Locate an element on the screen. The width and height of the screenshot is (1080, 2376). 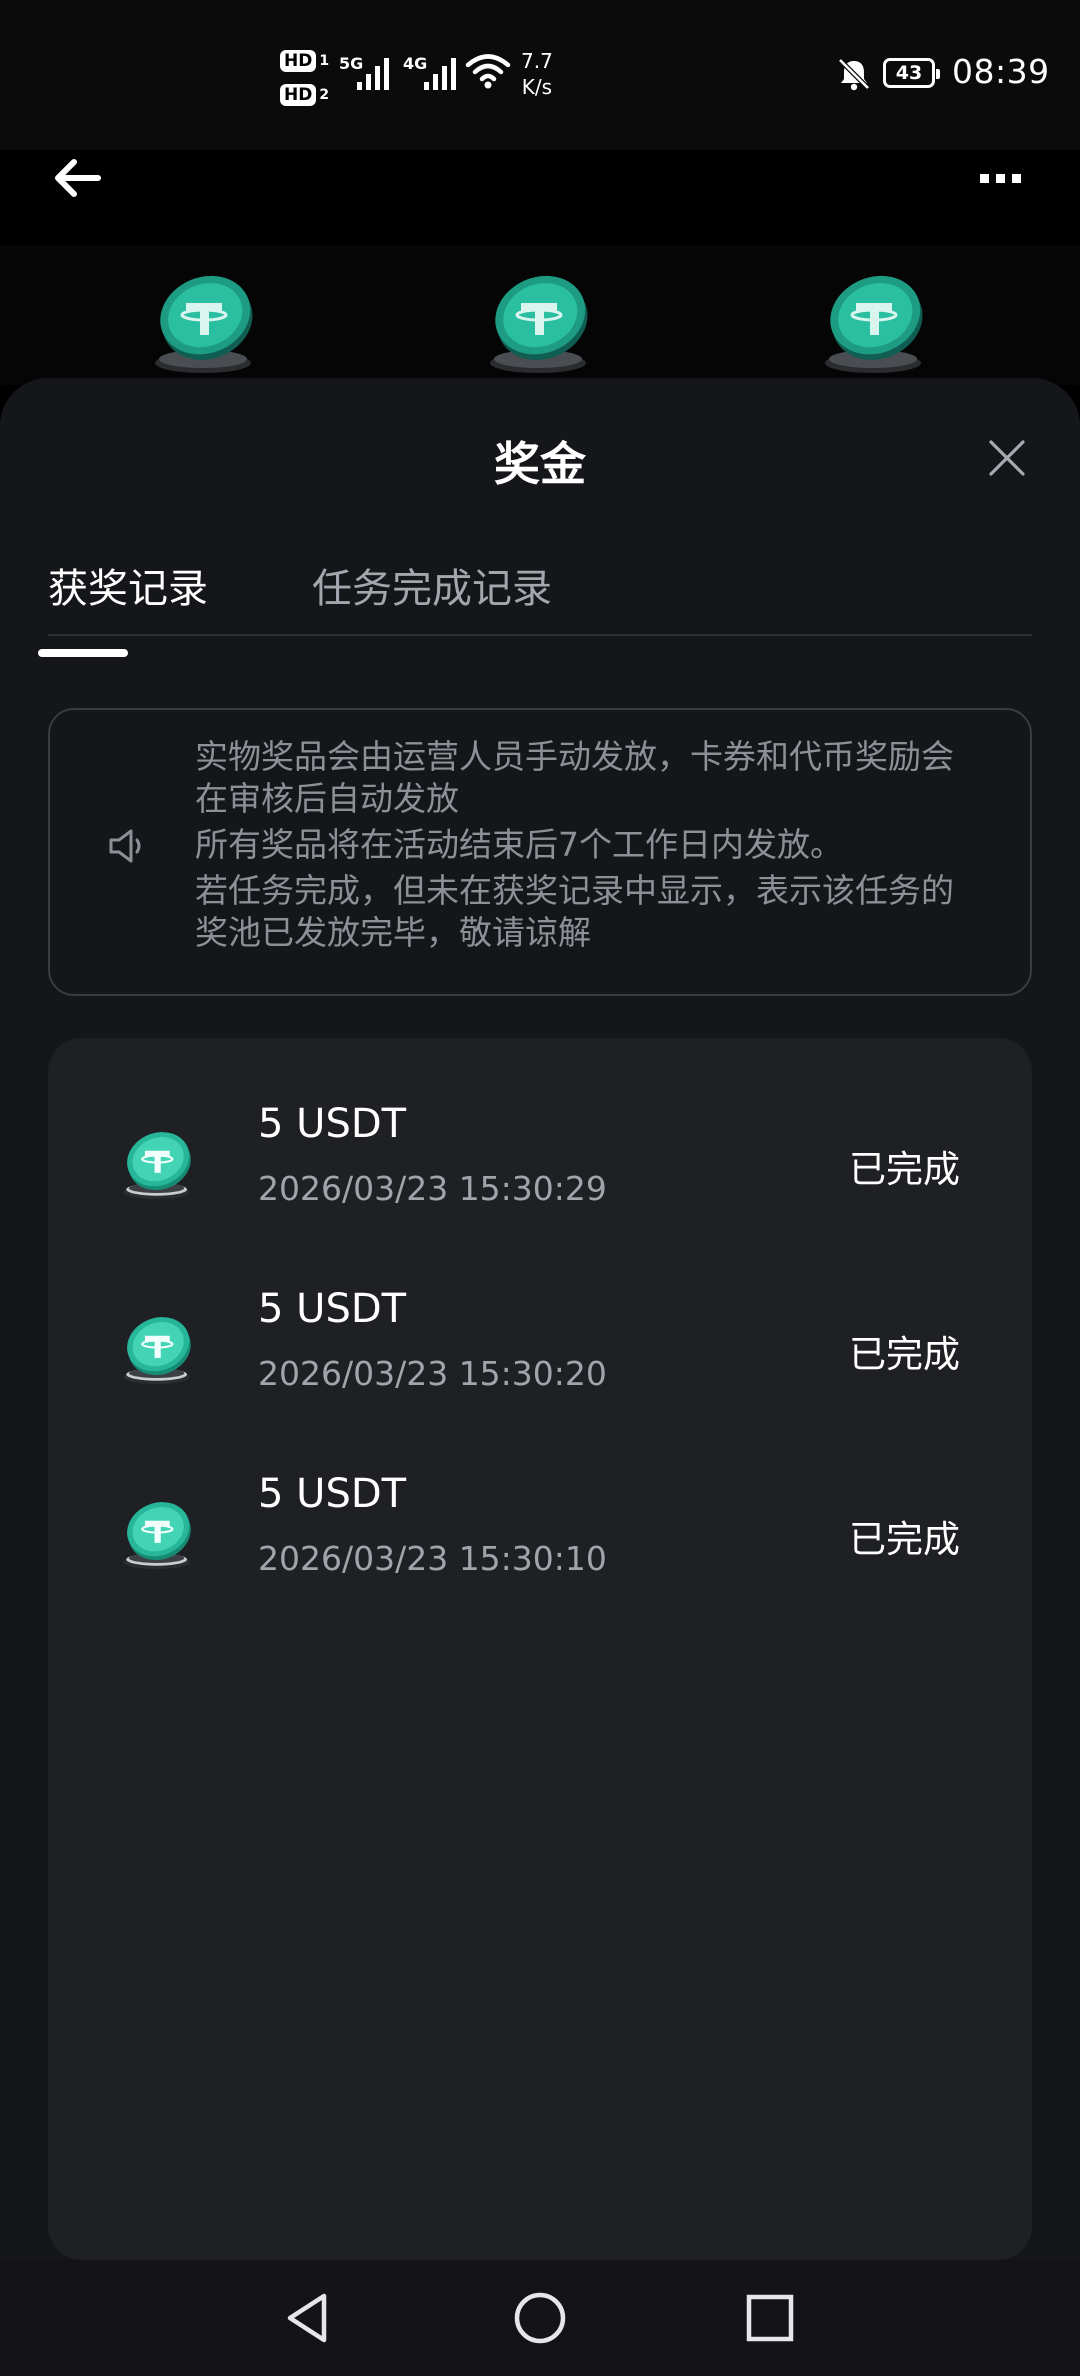
record-timestamp: 2026/03/23 15:30:10 is located at coordinates (432, 1558).